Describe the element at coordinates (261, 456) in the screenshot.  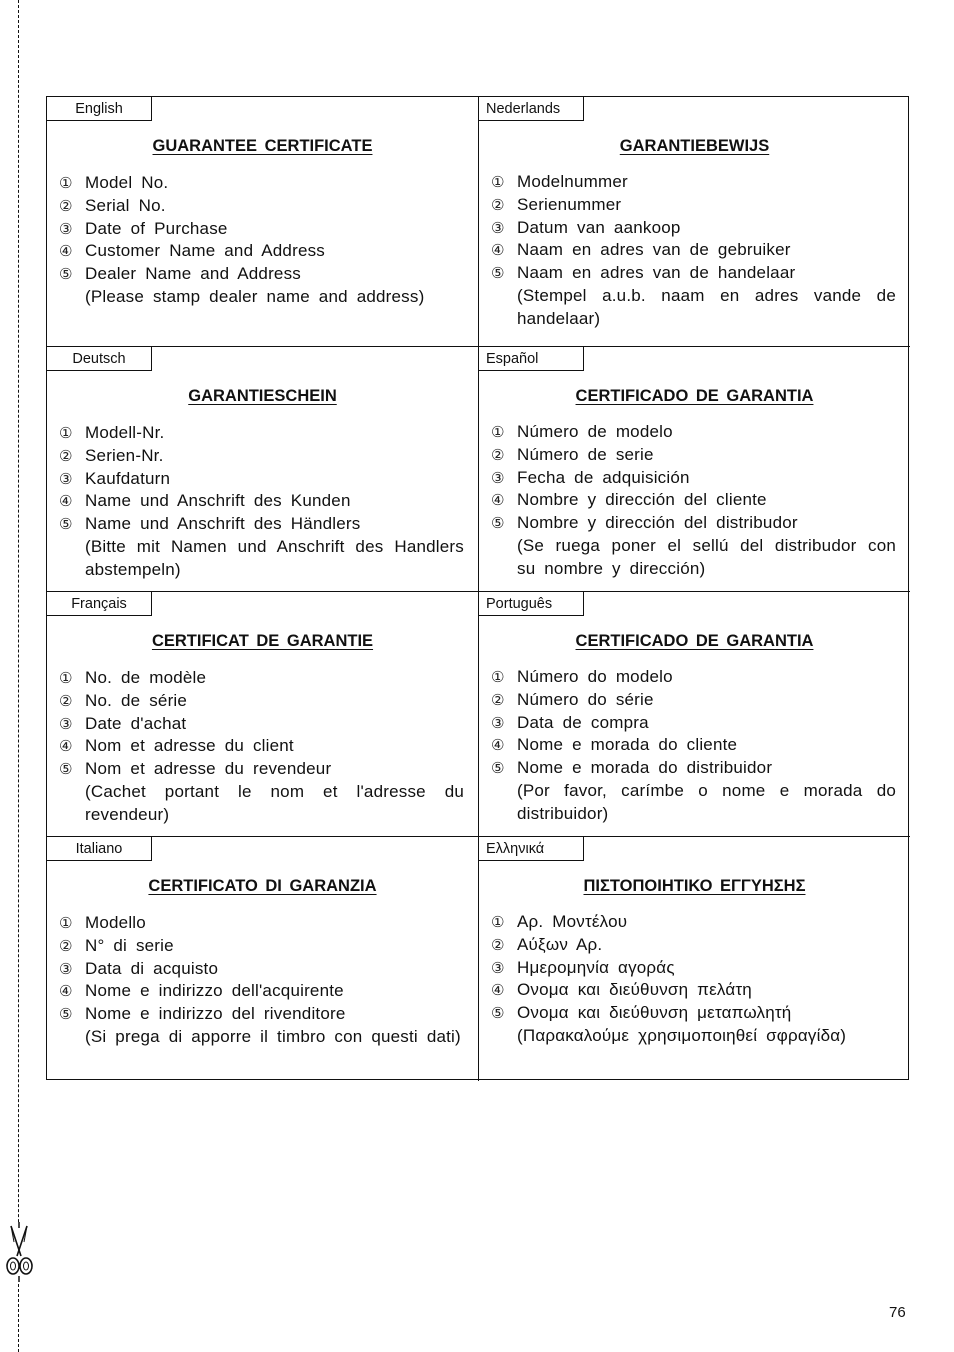
I see `list-item: ② Serien-Nr.` at that location.